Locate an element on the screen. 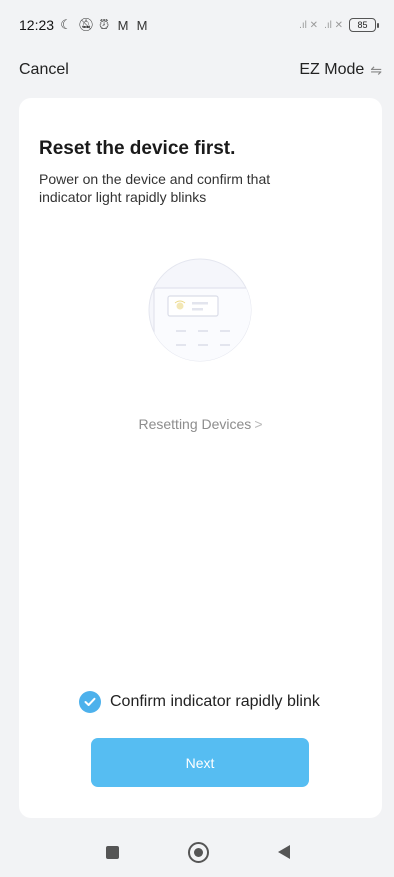 Image resolution: width=394 pixels, height=877 pixels. android-nav-bar is located at coordinates (197, 850).